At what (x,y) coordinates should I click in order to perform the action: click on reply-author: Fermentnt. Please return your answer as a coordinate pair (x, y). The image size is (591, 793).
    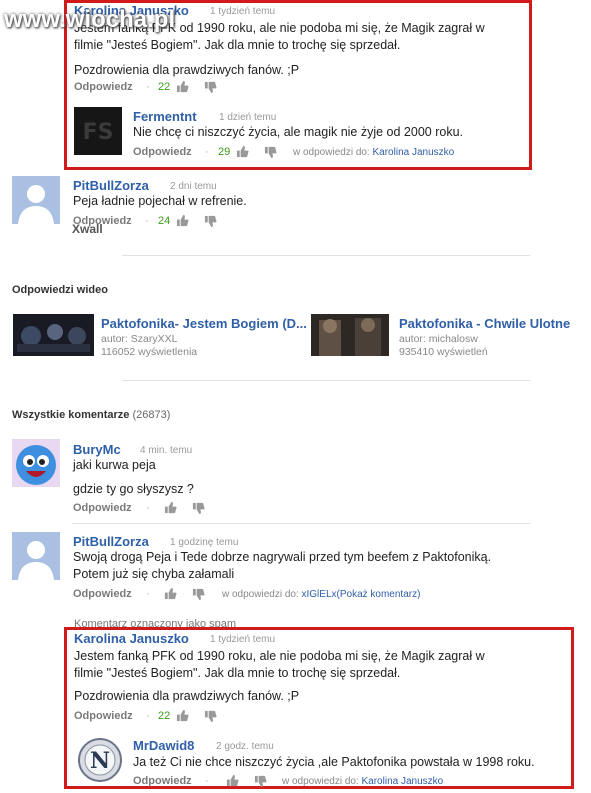
    Looking at the image, I should click on (165, 116).